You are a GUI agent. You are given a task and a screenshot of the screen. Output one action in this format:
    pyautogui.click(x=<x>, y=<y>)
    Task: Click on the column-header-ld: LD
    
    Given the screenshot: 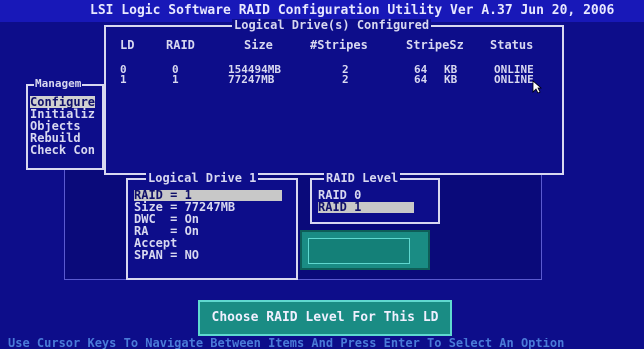 What is the action you would take?
    pyautogui.click(x=127, y=45)
    